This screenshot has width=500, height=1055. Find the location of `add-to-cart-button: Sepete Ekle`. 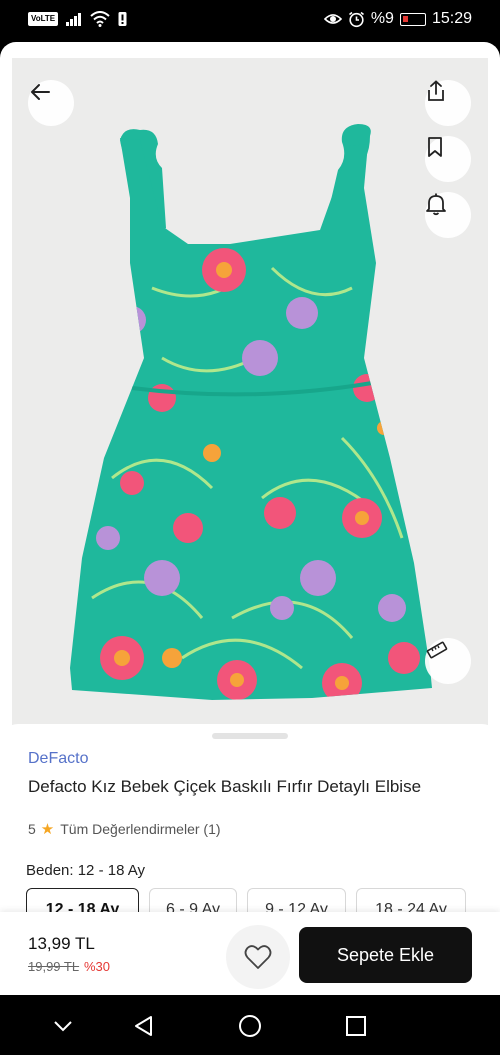

add-to-cart-button: Sepete Ekle is located at coordinates (385, 955).